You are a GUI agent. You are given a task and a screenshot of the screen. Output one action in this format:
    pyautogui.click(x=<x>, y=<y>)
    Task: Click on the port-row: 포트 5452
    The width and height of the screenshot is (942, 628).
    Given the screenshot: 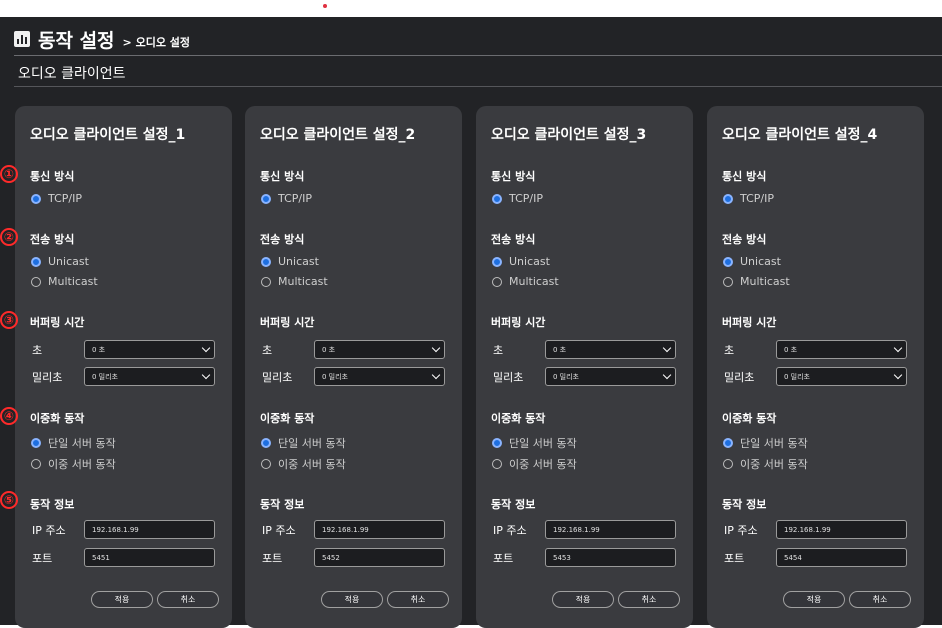 What is the action you would take?
    pyautogui.click(x=353, y=557)
    